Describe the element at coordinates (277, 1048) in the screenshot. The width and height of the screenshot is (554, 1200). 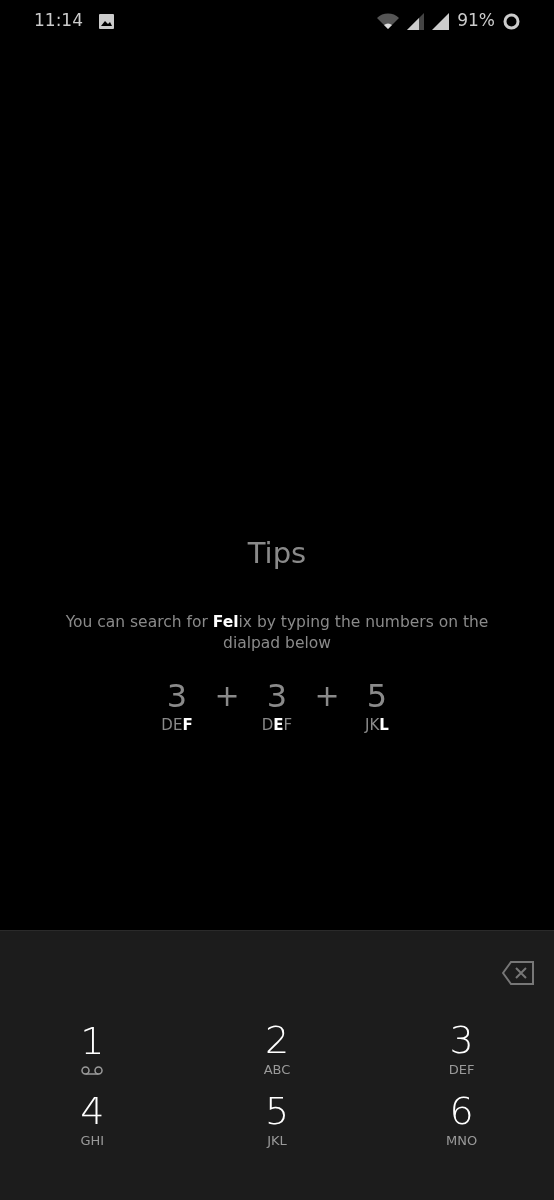
I see `dial-key: 2 ABC` at that location.